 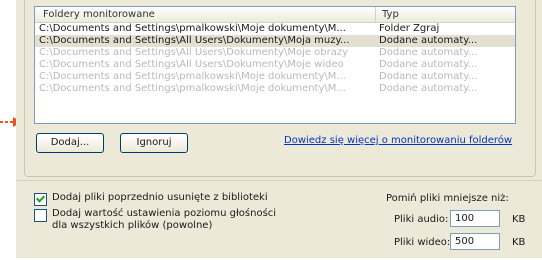 What do you see at coordinates (40, 215) in the screenshot?
I see `volume-checkbox` at bounding box center [40, 215].